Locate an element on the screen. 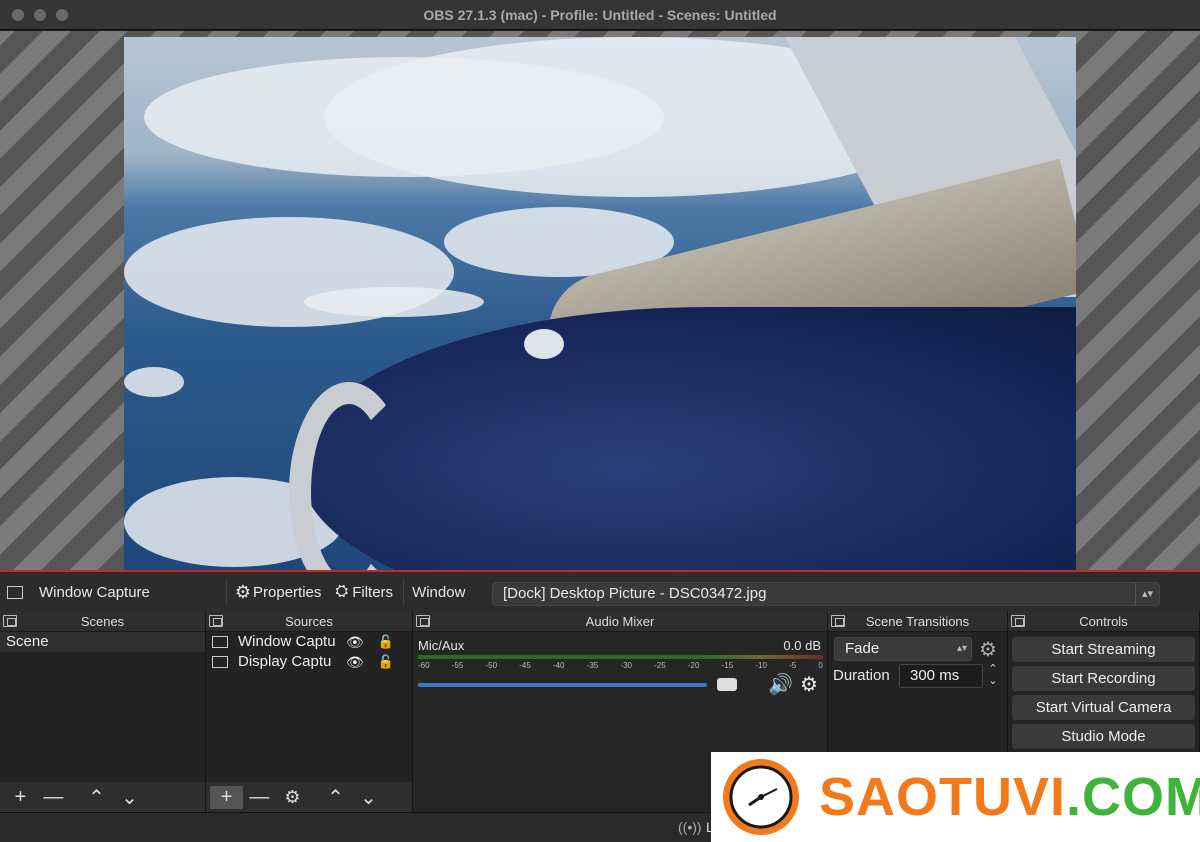 The width and height of the screenshot is (1200, 842). channel-name: Mic/Aux is located at coordinates (441, 645).